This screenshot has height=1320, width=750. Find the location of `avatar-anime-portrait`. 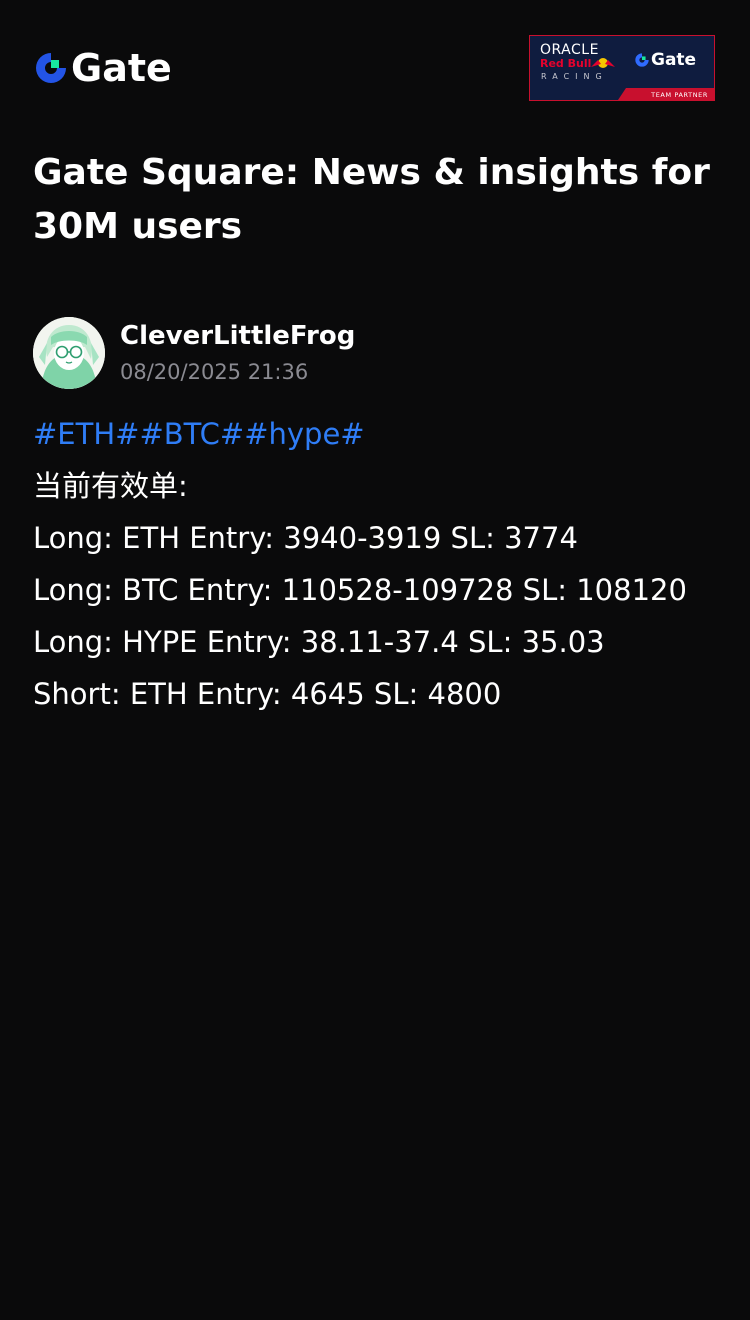

avatar-anime-portrait is located at coordinates (69, 353).